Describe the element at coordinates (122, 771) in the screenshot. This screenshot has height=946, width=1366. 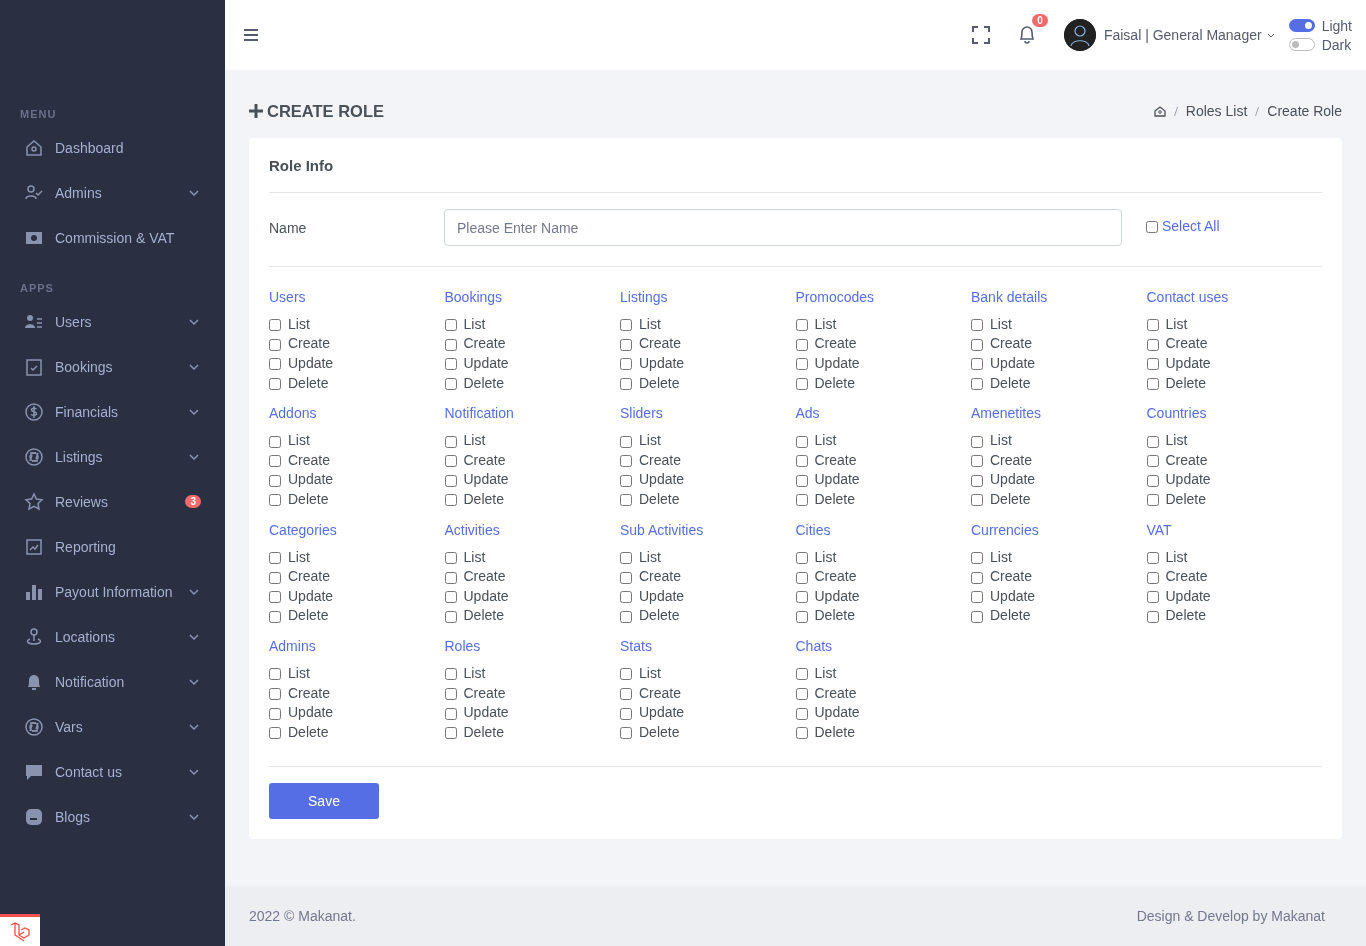
I see `sidebar-item: Contact us` at that location.